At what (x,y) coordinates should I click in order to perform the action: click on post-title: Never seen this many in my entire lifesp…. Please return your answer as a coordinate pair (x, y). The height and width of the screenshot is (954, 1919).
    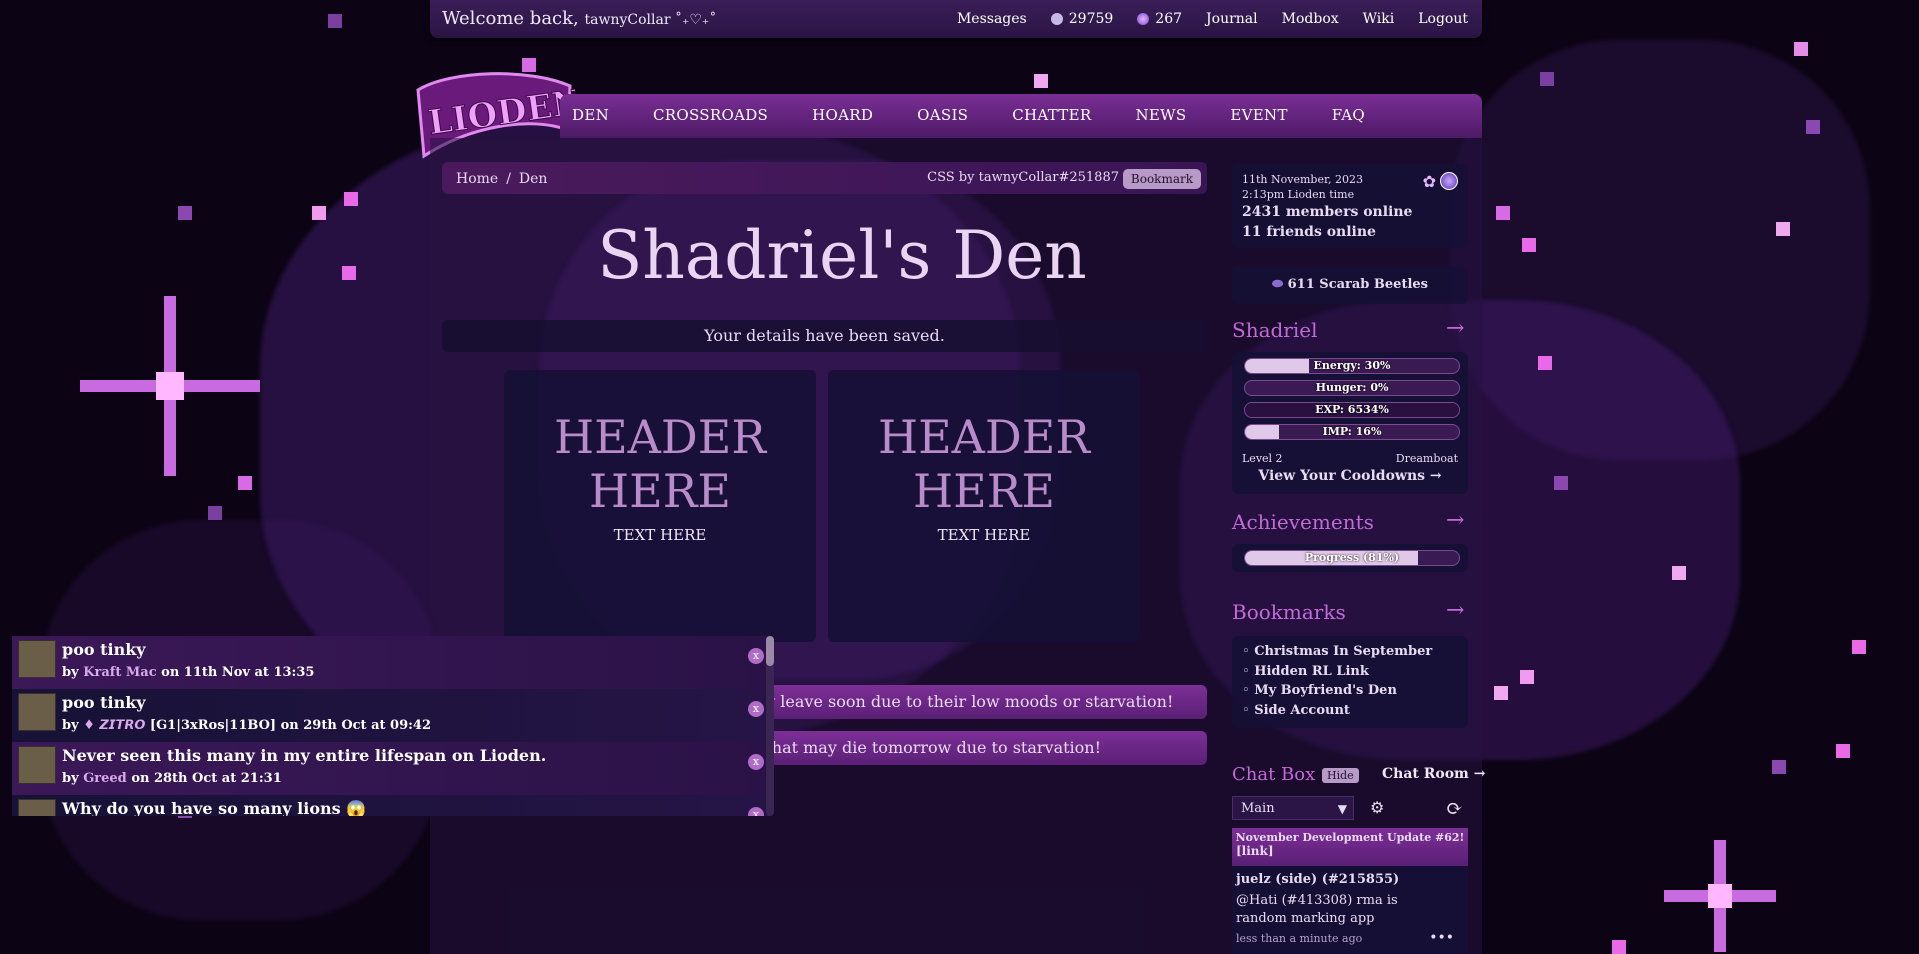
    Looking at the image, I should click on (304, 755).